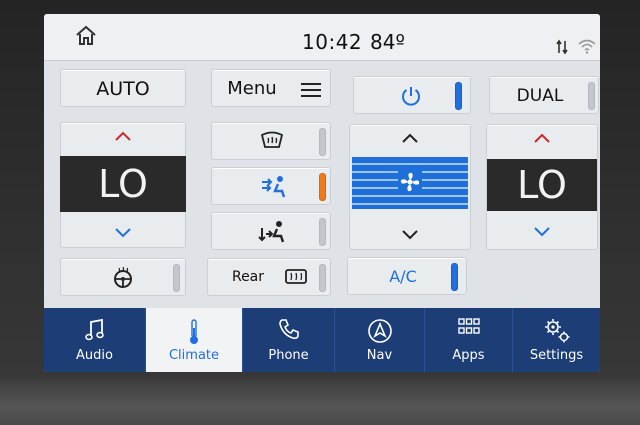 This screenshot has height=425, width=640. Describe the element at coordinates (468, 326) in the screenshot. I see `apps-grid-icon` at that location.